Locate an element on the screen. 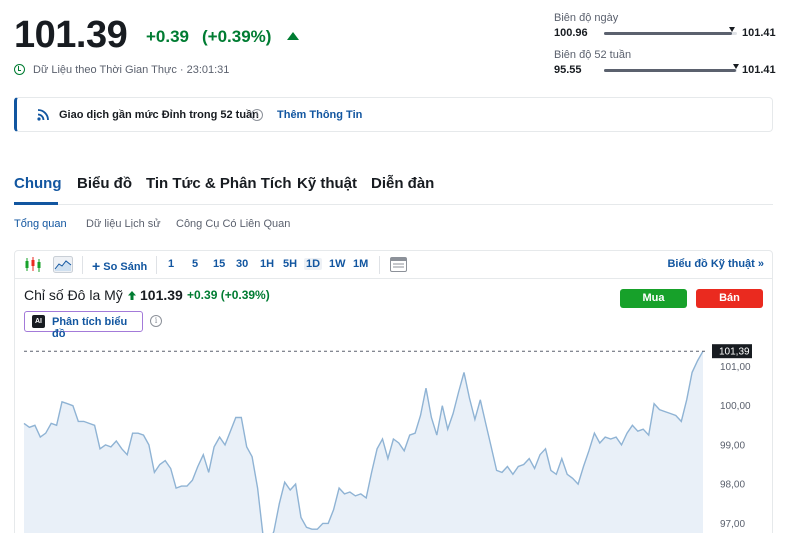  interval-5h: 5H is located at coordinates (290, 264).